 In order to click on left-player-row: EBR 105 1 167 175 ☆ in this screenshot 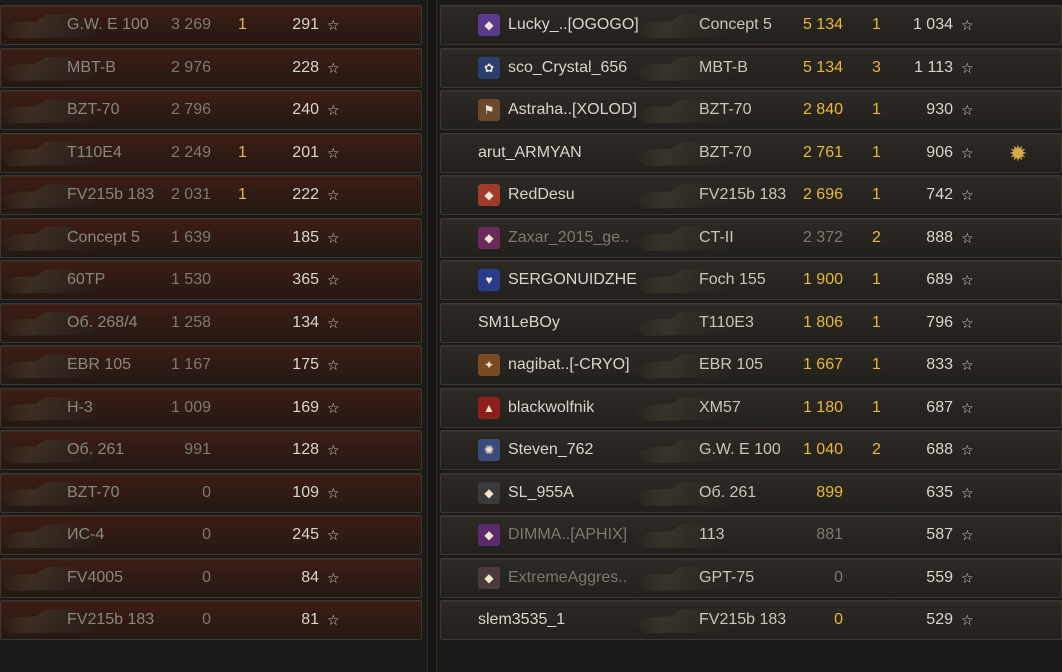, I will do `click(211, 365)`.